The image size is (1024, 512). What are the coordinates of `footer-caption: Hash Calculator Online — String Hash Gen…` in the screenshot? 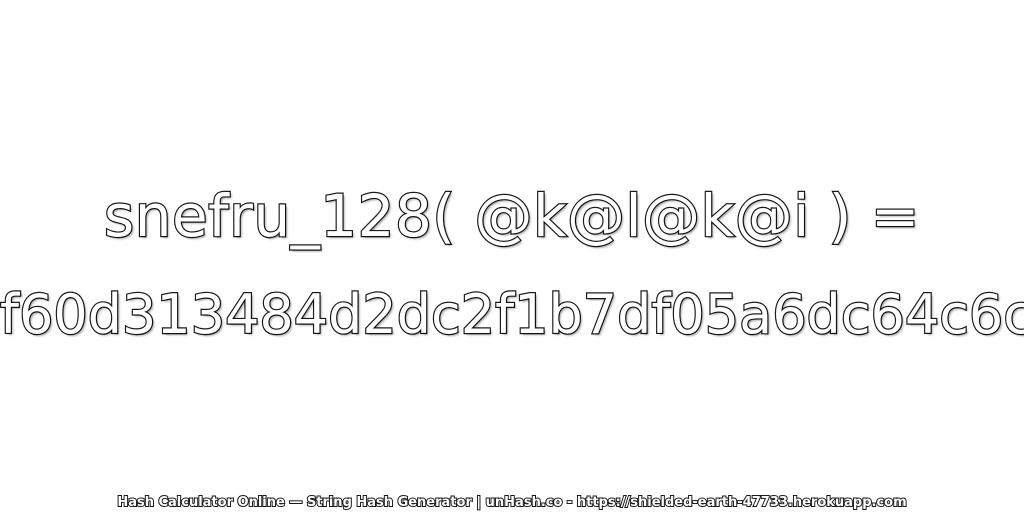 It's located at (511, 502).